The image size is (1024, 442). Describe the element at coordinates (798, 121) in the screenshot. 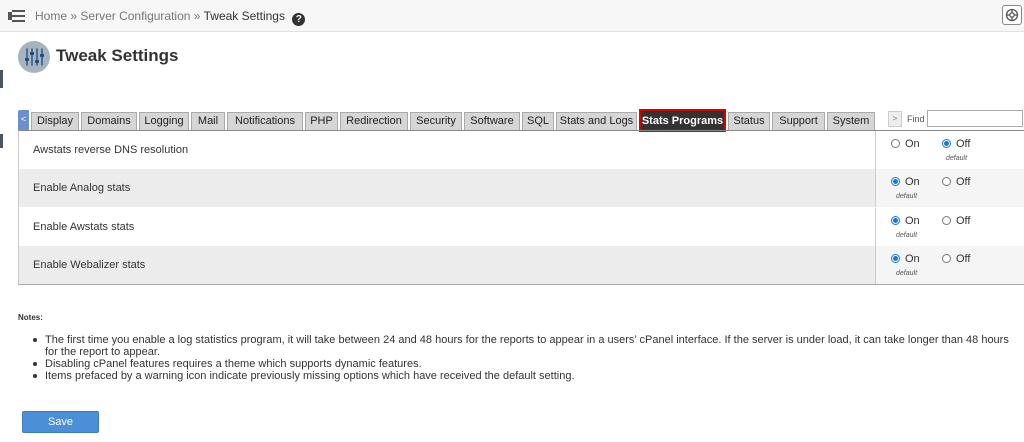

I see `tab-support: Support` at that location.